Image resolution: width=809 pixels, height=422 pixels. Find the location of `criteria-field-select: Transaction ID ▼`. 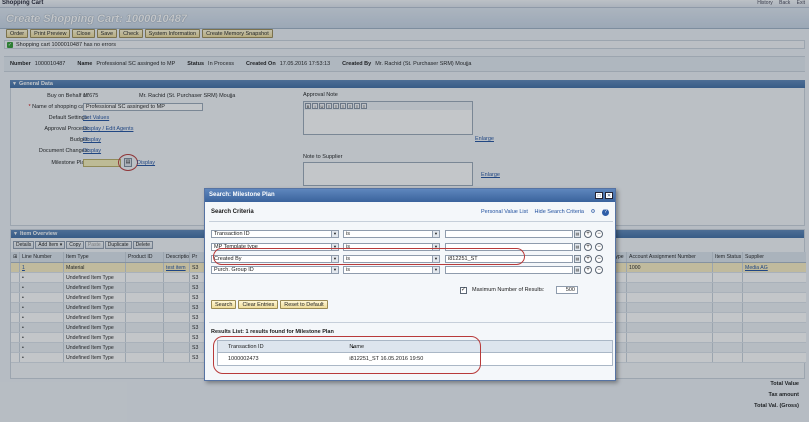

criteria-field-select: Transaction ID ▼ is located at coordinates (275, 234).